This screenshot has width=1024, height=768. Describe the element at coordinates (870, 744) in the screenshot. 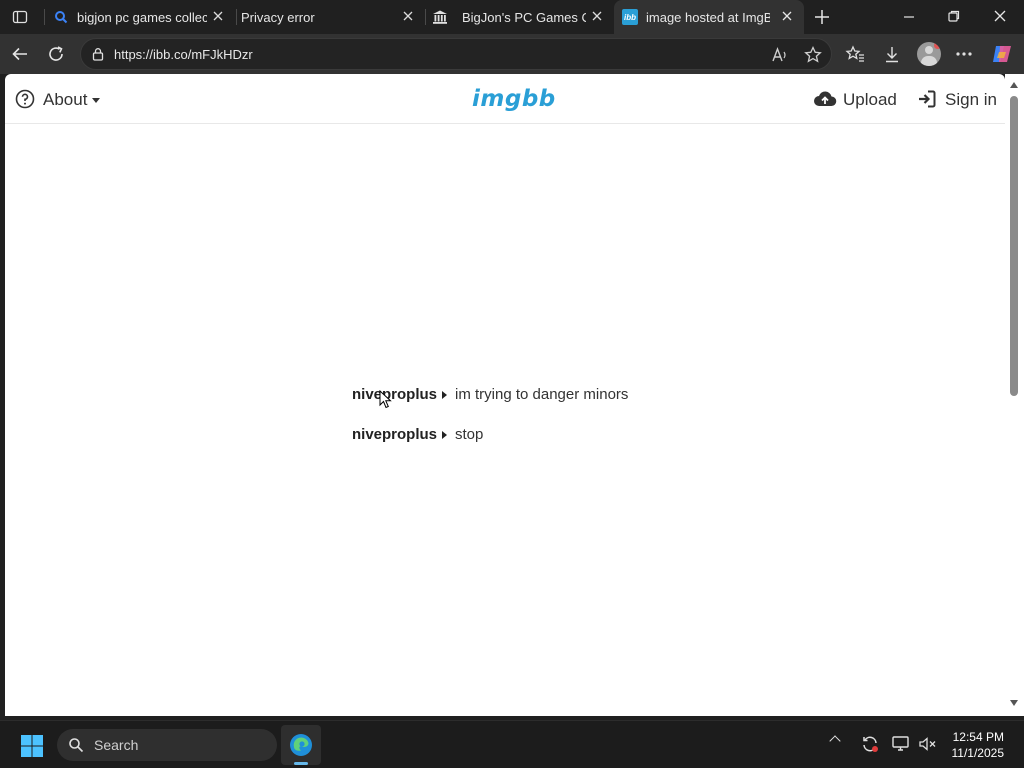

I see `sync-update-icon` at that location.